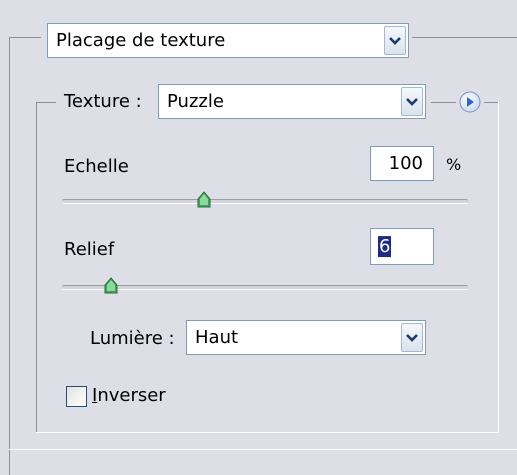 The height and width of the screenshot is (475, 517). What do you see at coordinates (263, 449) in the screenshot?
I see `outer-frame-bottom` at bounding box center [263, 449].